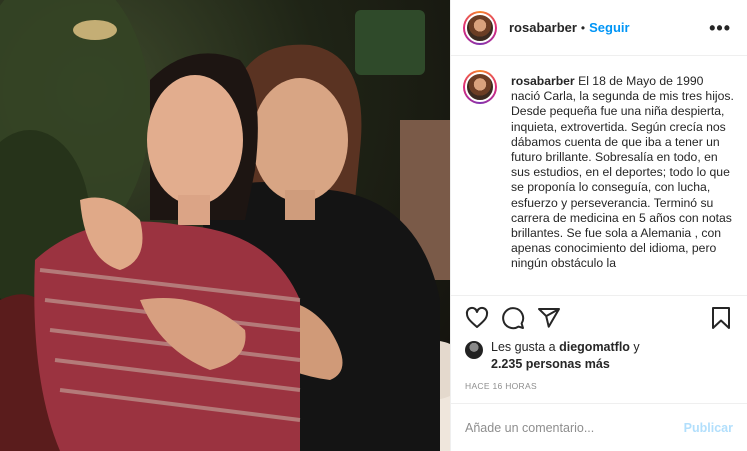 The width and height of the screenshot is (747, 451). Describe the element at coordinates (550, 364) in the screenshot. I see `likes-count: 2.235 personas más` at that location.